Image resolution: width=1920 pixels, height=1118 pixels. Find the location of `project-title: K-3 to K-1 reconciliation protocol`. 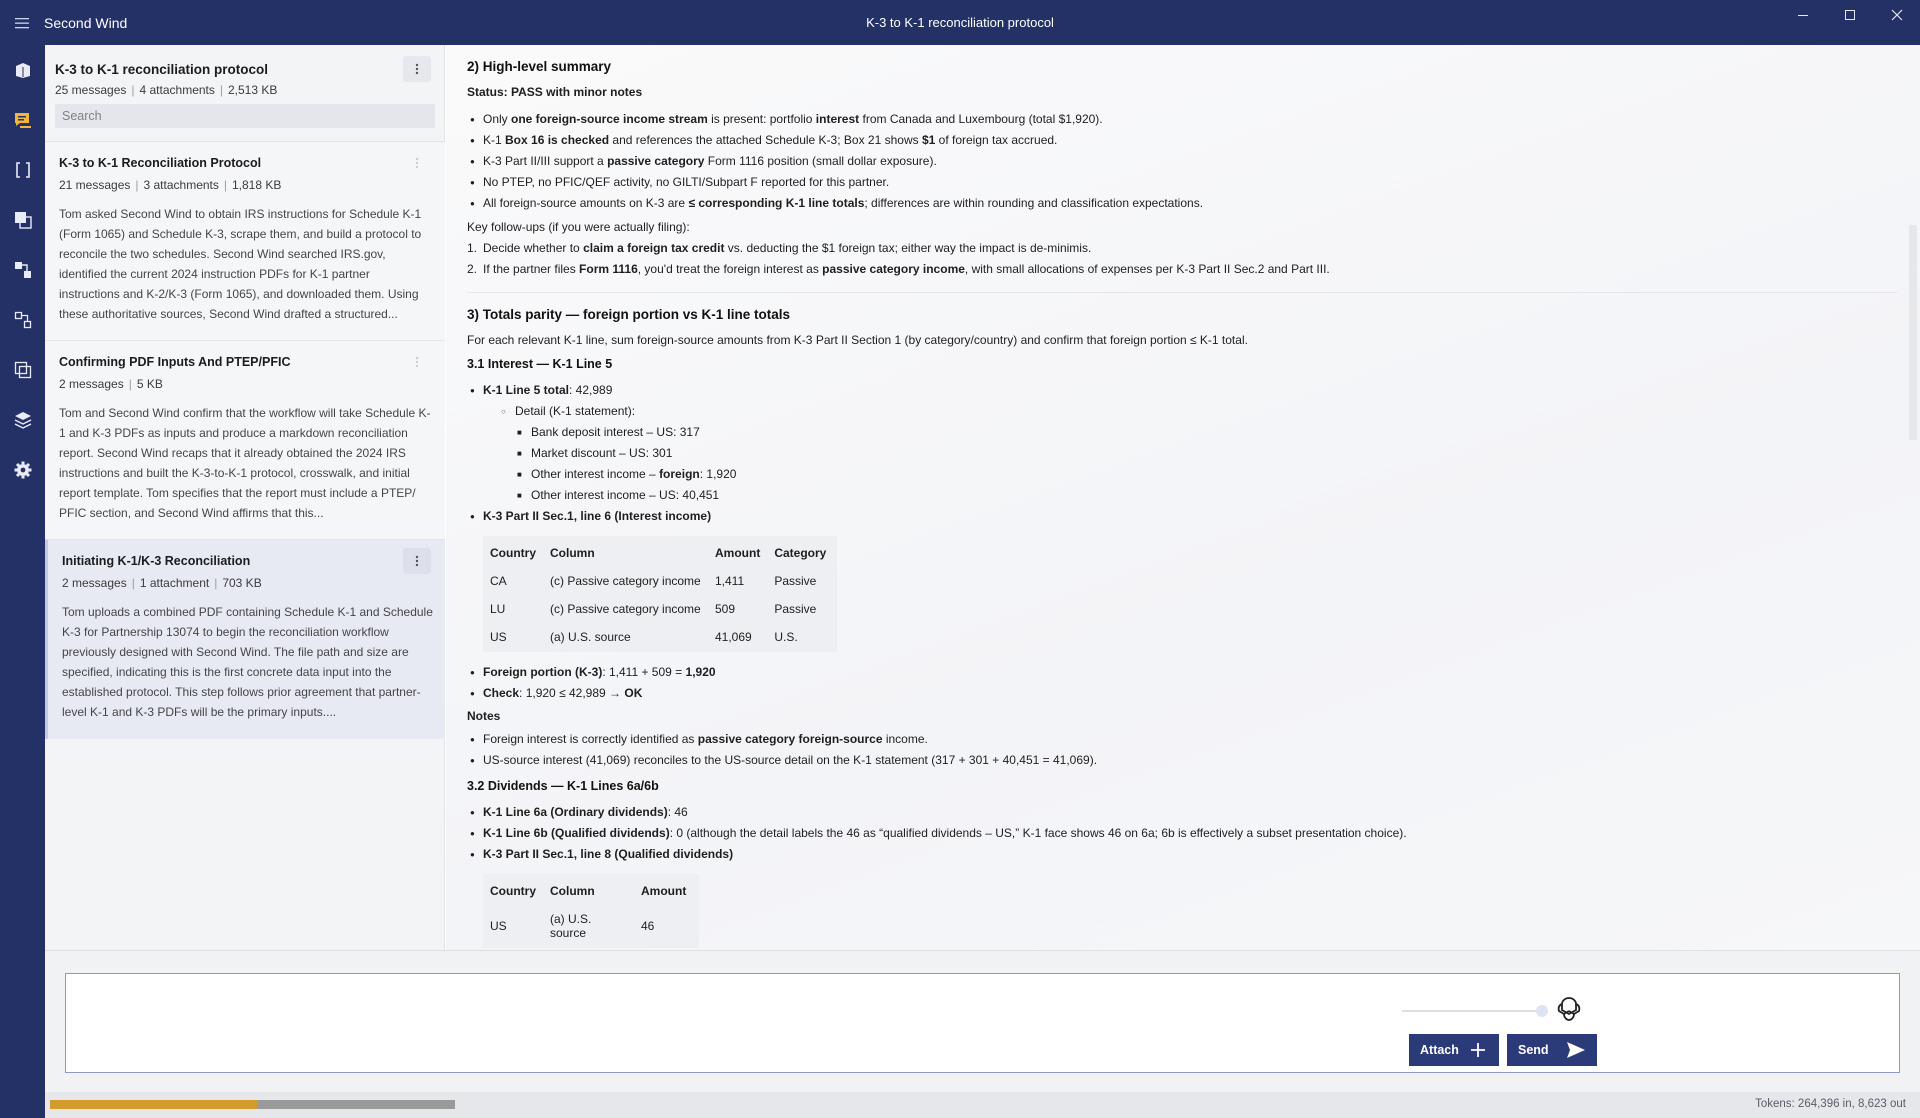

project-title: K-3 to K-1 reconciliation protocol is located at coordinates (162, 69).